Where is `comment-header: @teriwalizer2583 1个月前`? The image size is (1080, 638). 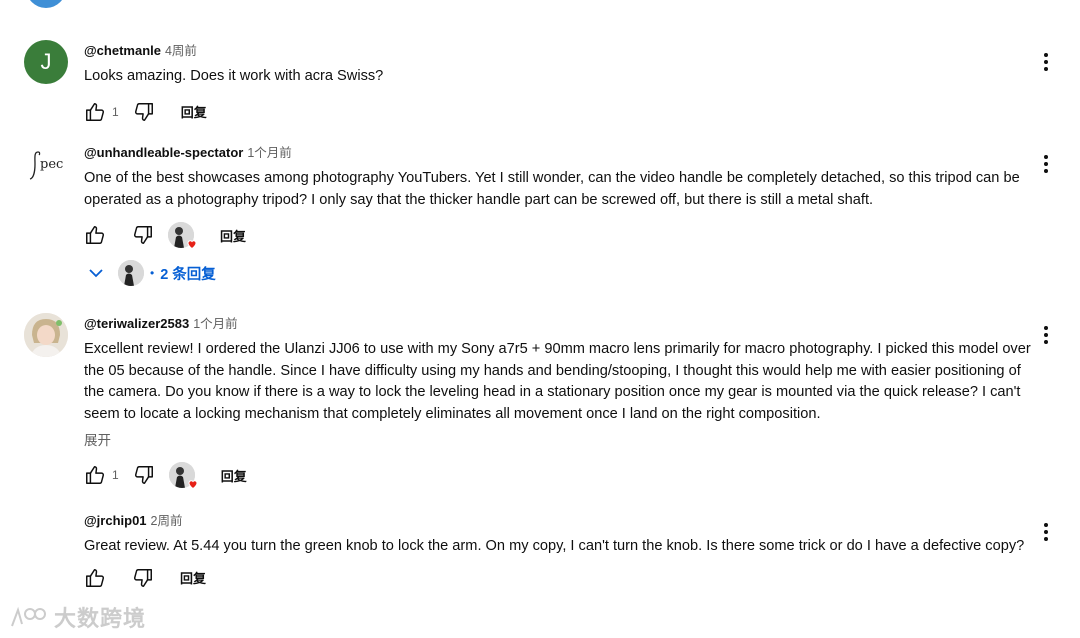
comment-header: @teriwalizer2583 1个月前 is located at coordinates (559, 324).